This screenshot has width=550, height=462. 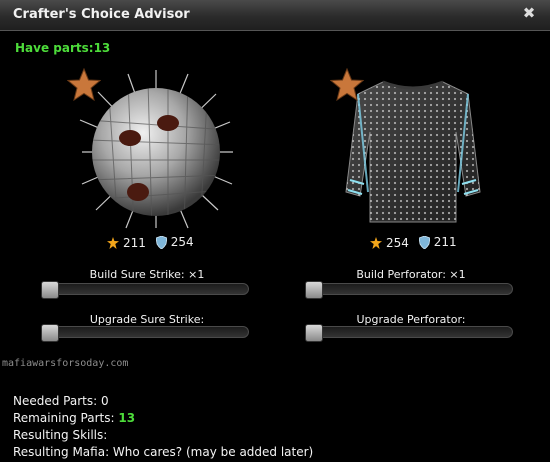 What do you see at coordinates (54, 48) in the screenshot?
I see `have-parts-label: Have parts:` at bounding box center [54, 48].